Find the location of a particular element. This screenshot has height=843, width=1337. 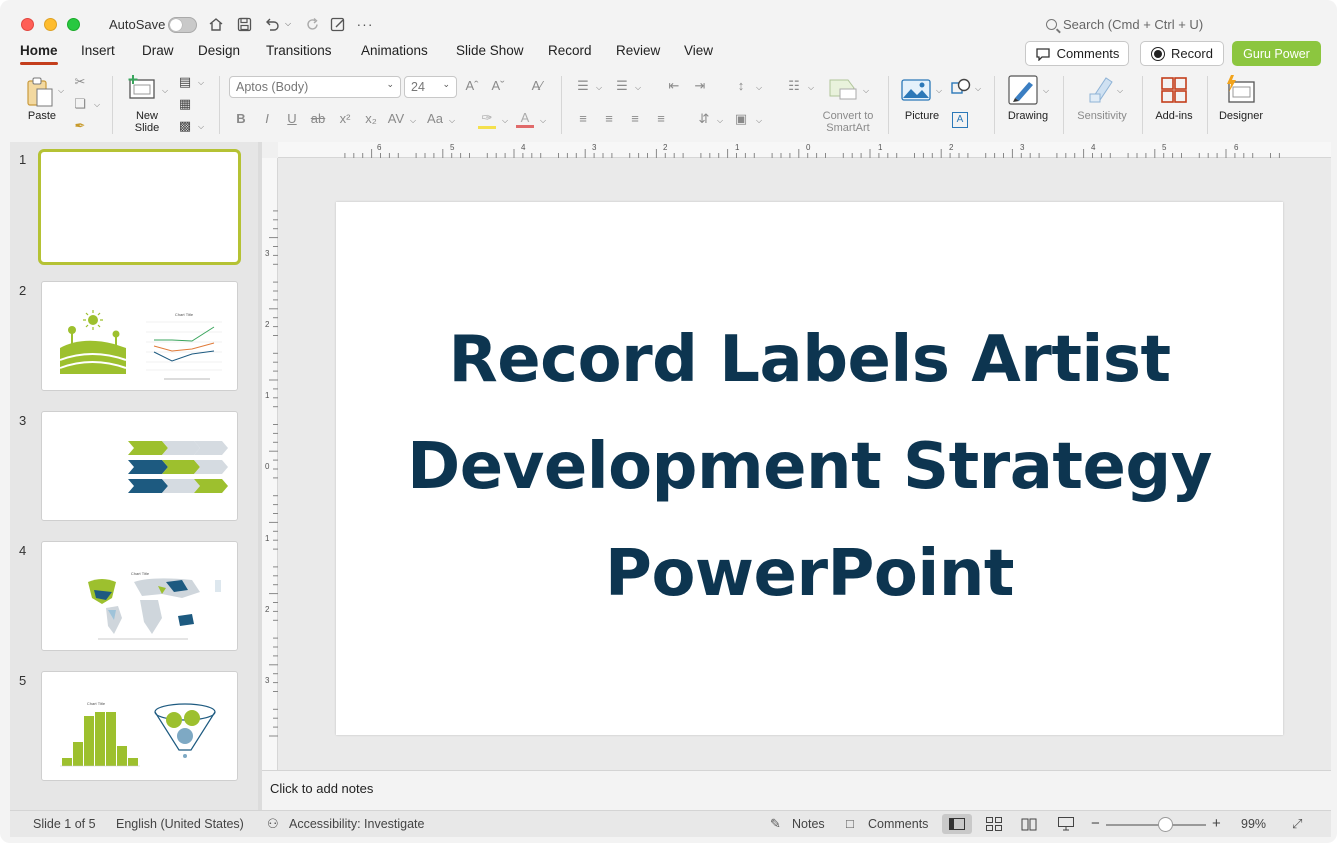

comments-button: Comments is located at coordinates (1077, 53).